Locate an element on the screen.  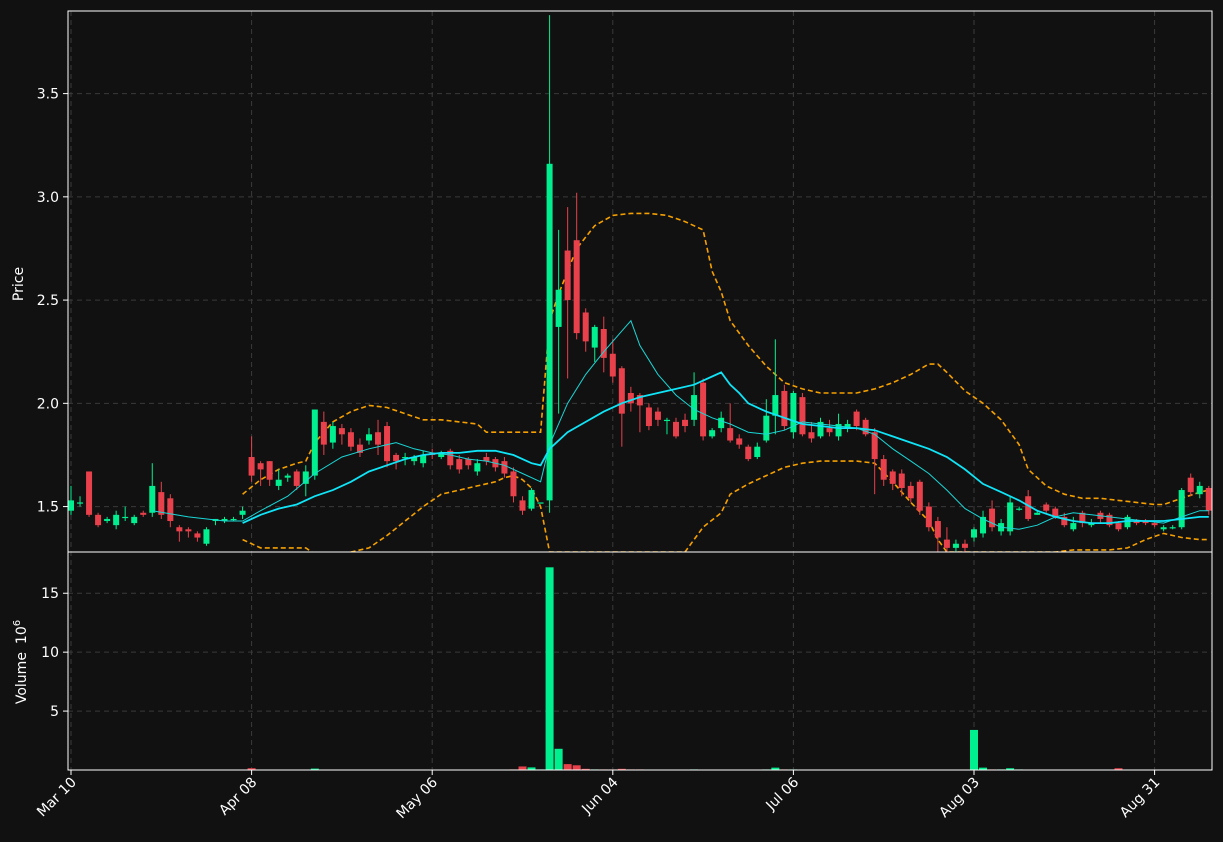
volume-tick-label: 5 is located at coordinates (54, 712).